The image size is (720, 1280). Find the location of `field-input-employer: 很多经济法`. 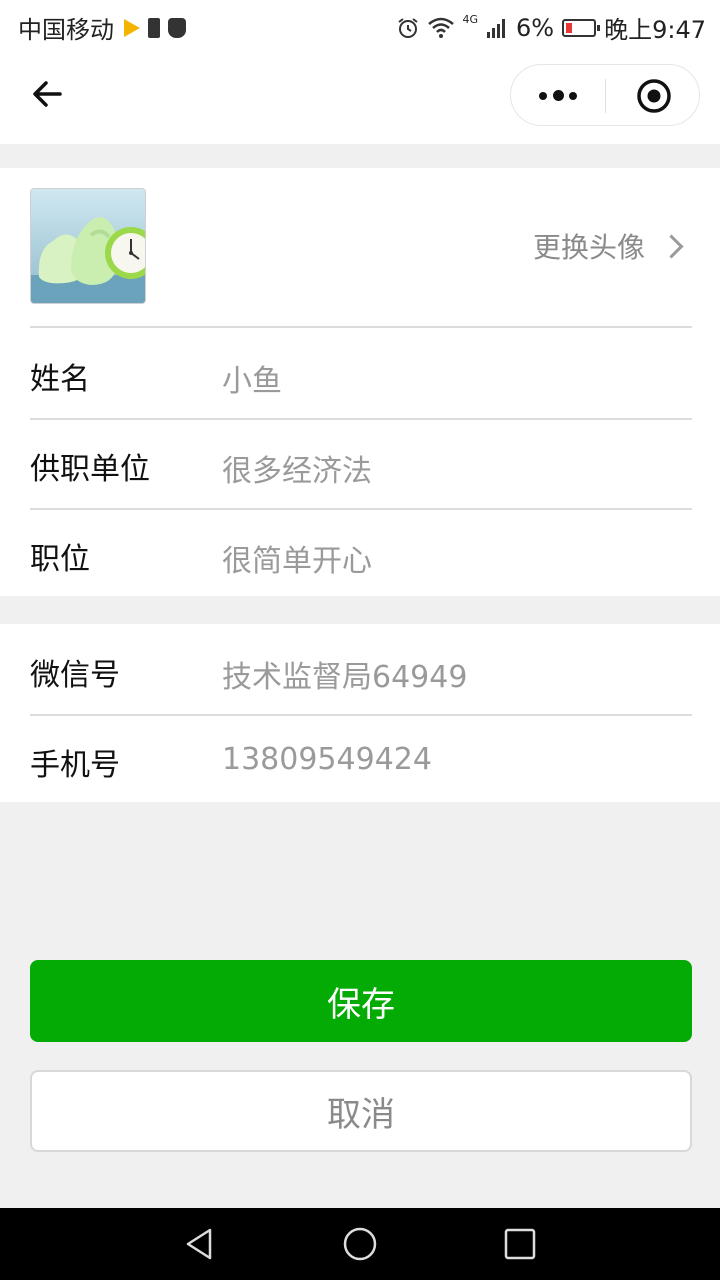

field-input-employer: 很多经济法 is located at coordinates (297, 468).